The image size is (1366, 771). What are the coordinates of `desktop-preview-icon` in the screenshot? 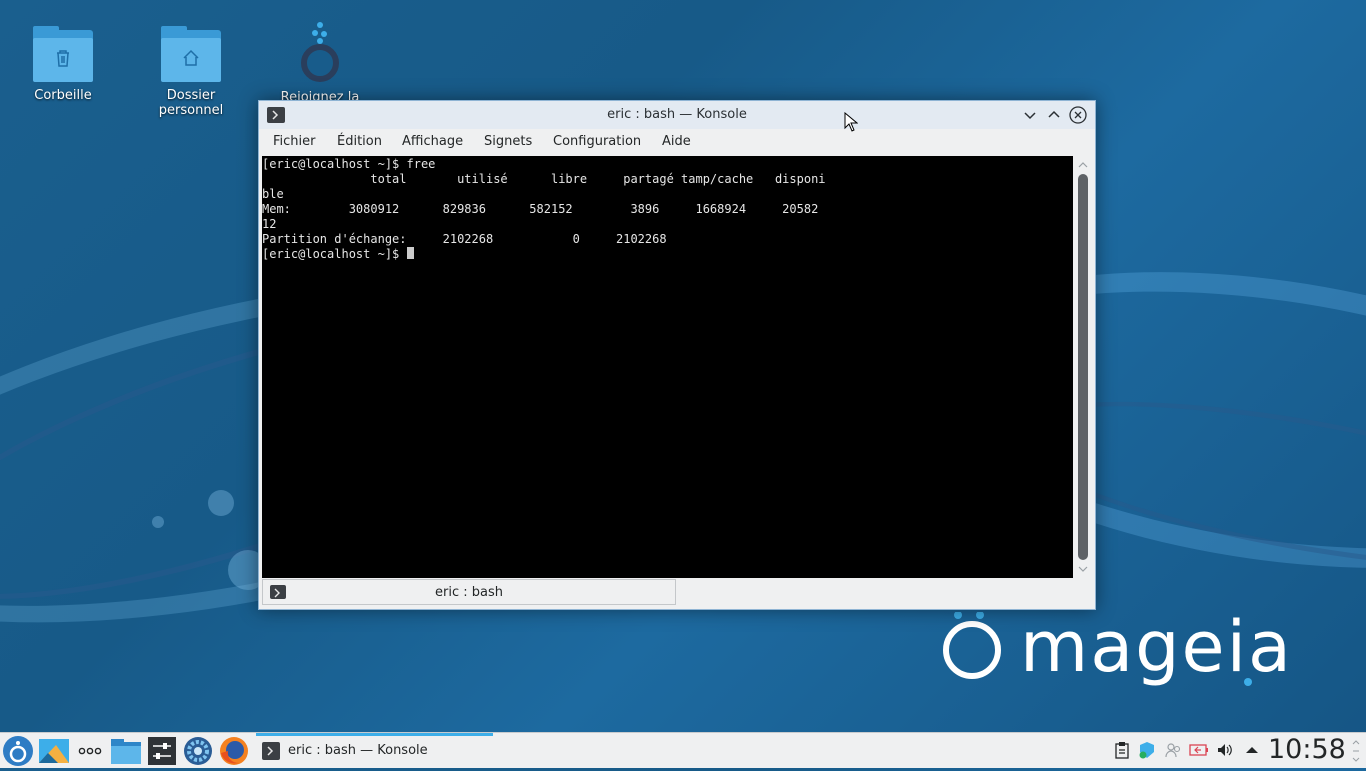 It's located at (54, 751).